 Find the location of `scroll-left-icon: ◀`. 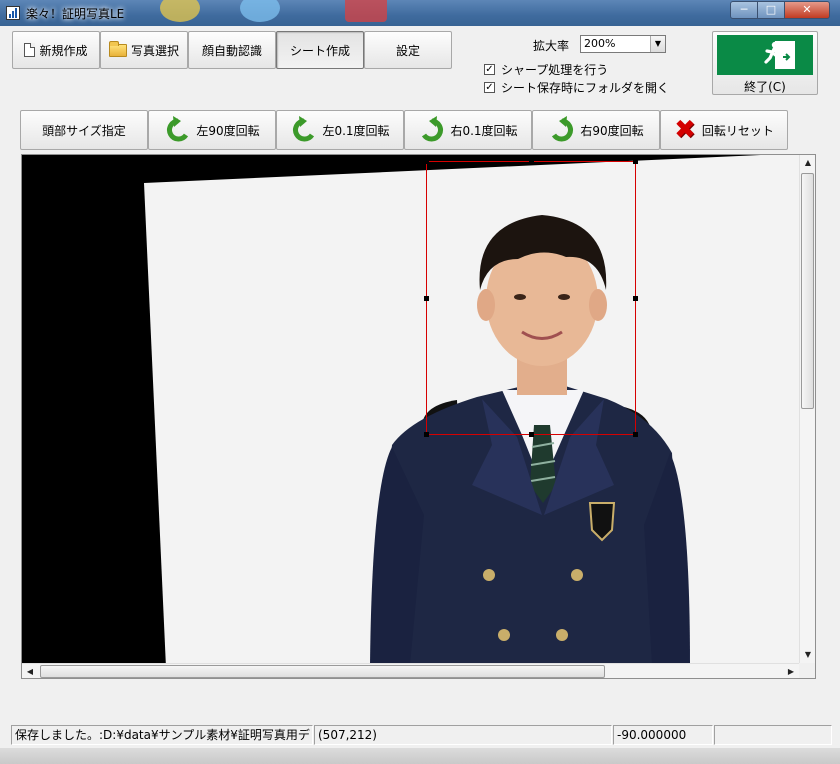

scroll-left-icon: ◀ is located at coordinates (30, 671).